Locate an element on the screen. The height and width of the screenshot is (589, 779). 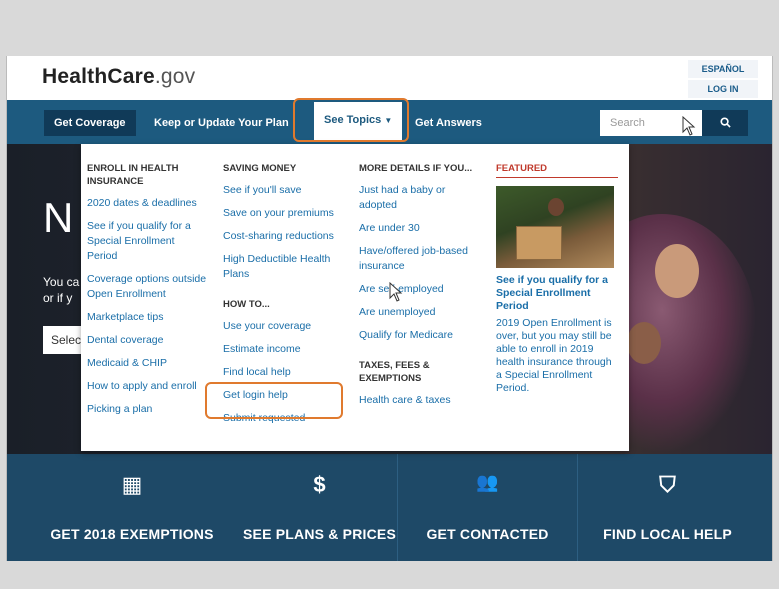
calculator-icon: ▦ is located at coordinates (132, 484).